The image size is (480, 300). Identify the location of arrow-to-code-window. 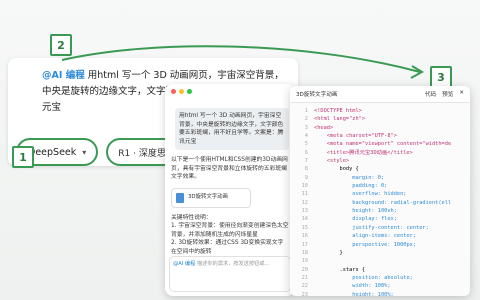
(241, 59).